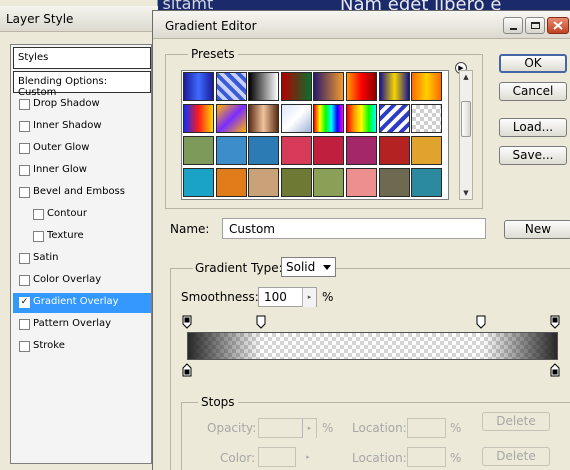 The height and width of the screenshot is (470, 570). I want to click on style-item: Inner Glow, so click(82, 171).